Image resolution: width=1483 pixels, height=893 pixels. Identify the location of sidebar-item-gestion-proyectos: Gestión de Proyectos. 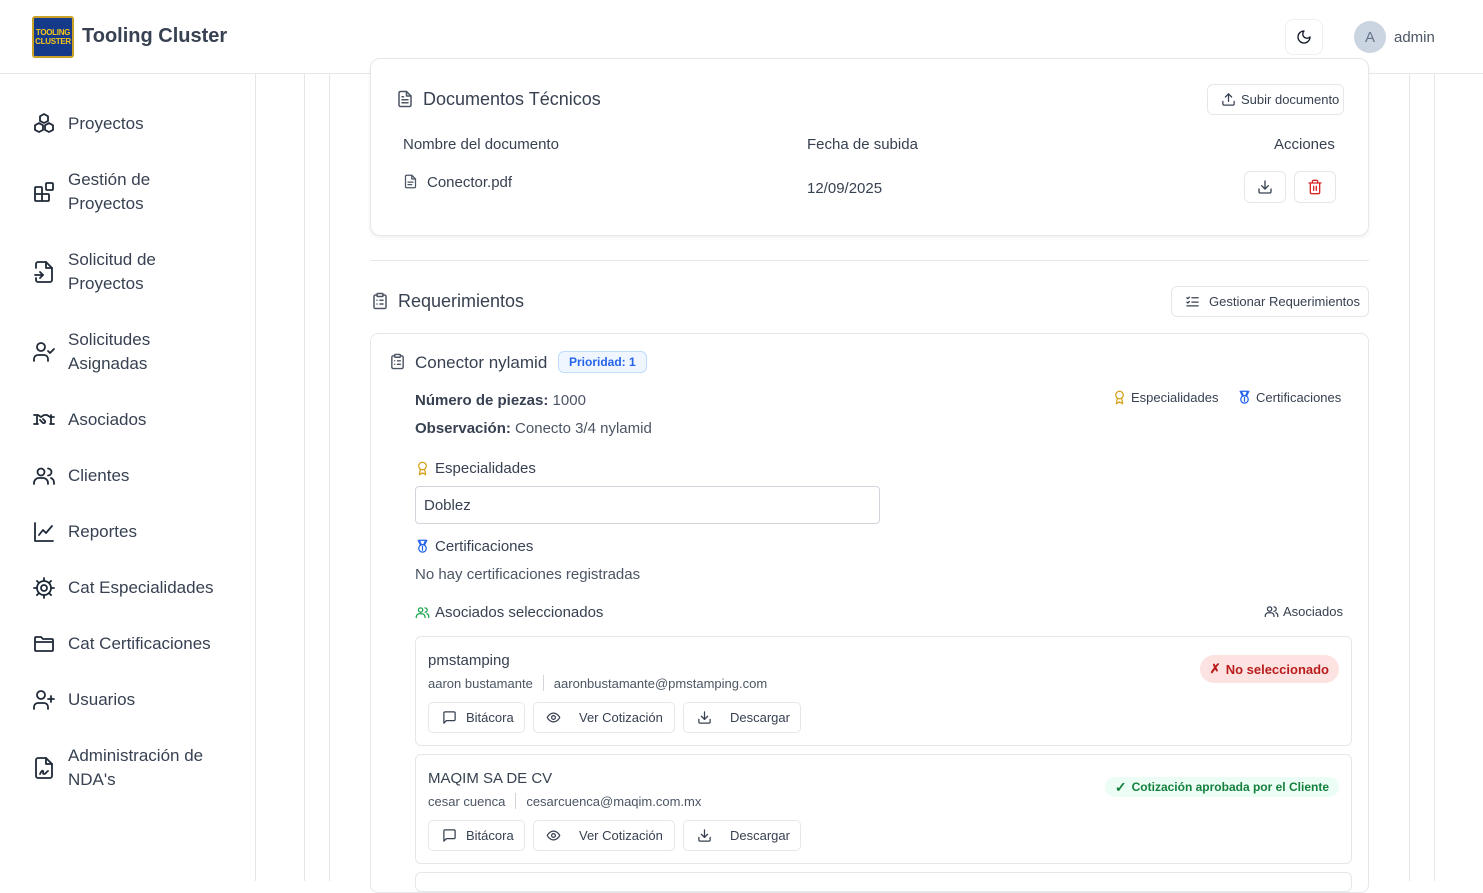
(130, 192).